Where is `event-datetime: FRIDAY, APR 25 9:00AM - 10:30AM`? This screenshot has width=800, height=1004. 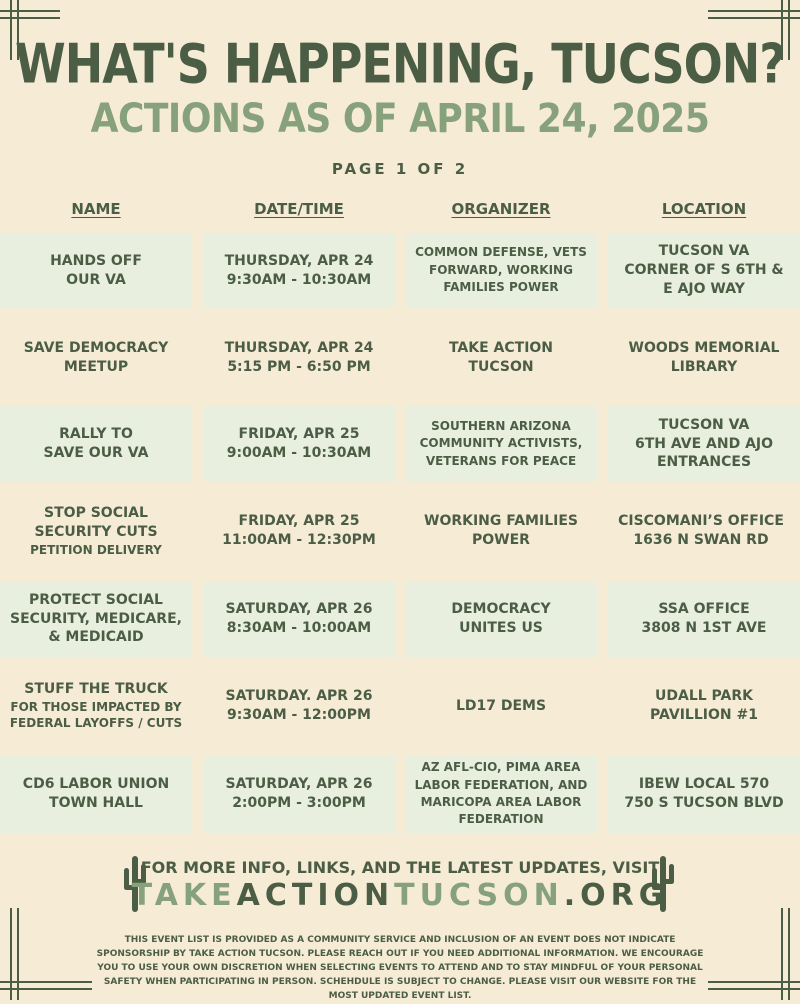 event-datetime: FRIDAY, APR 25 9:00AM - 10:30AM is located at coordinates (299, 444).